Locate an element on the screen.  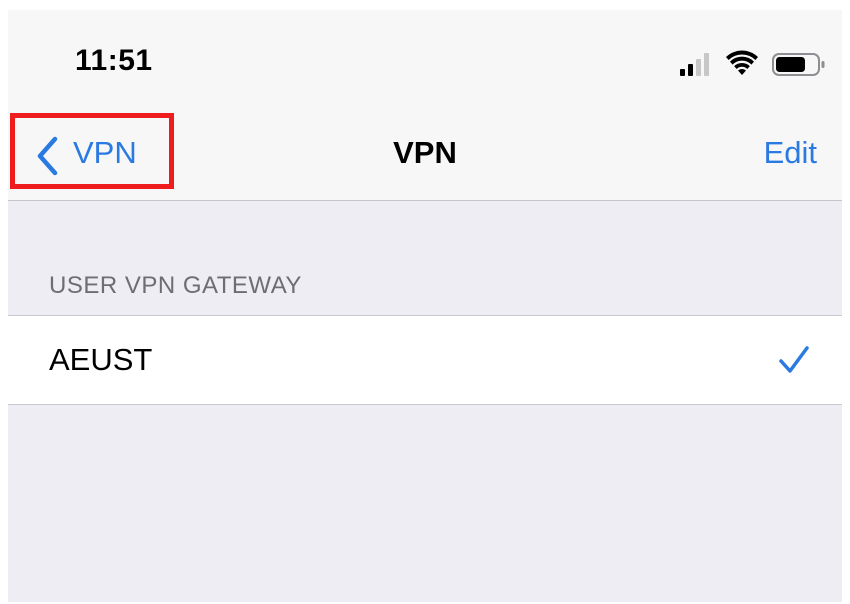
edit-button: Edit is located at coordinates (790, 153).